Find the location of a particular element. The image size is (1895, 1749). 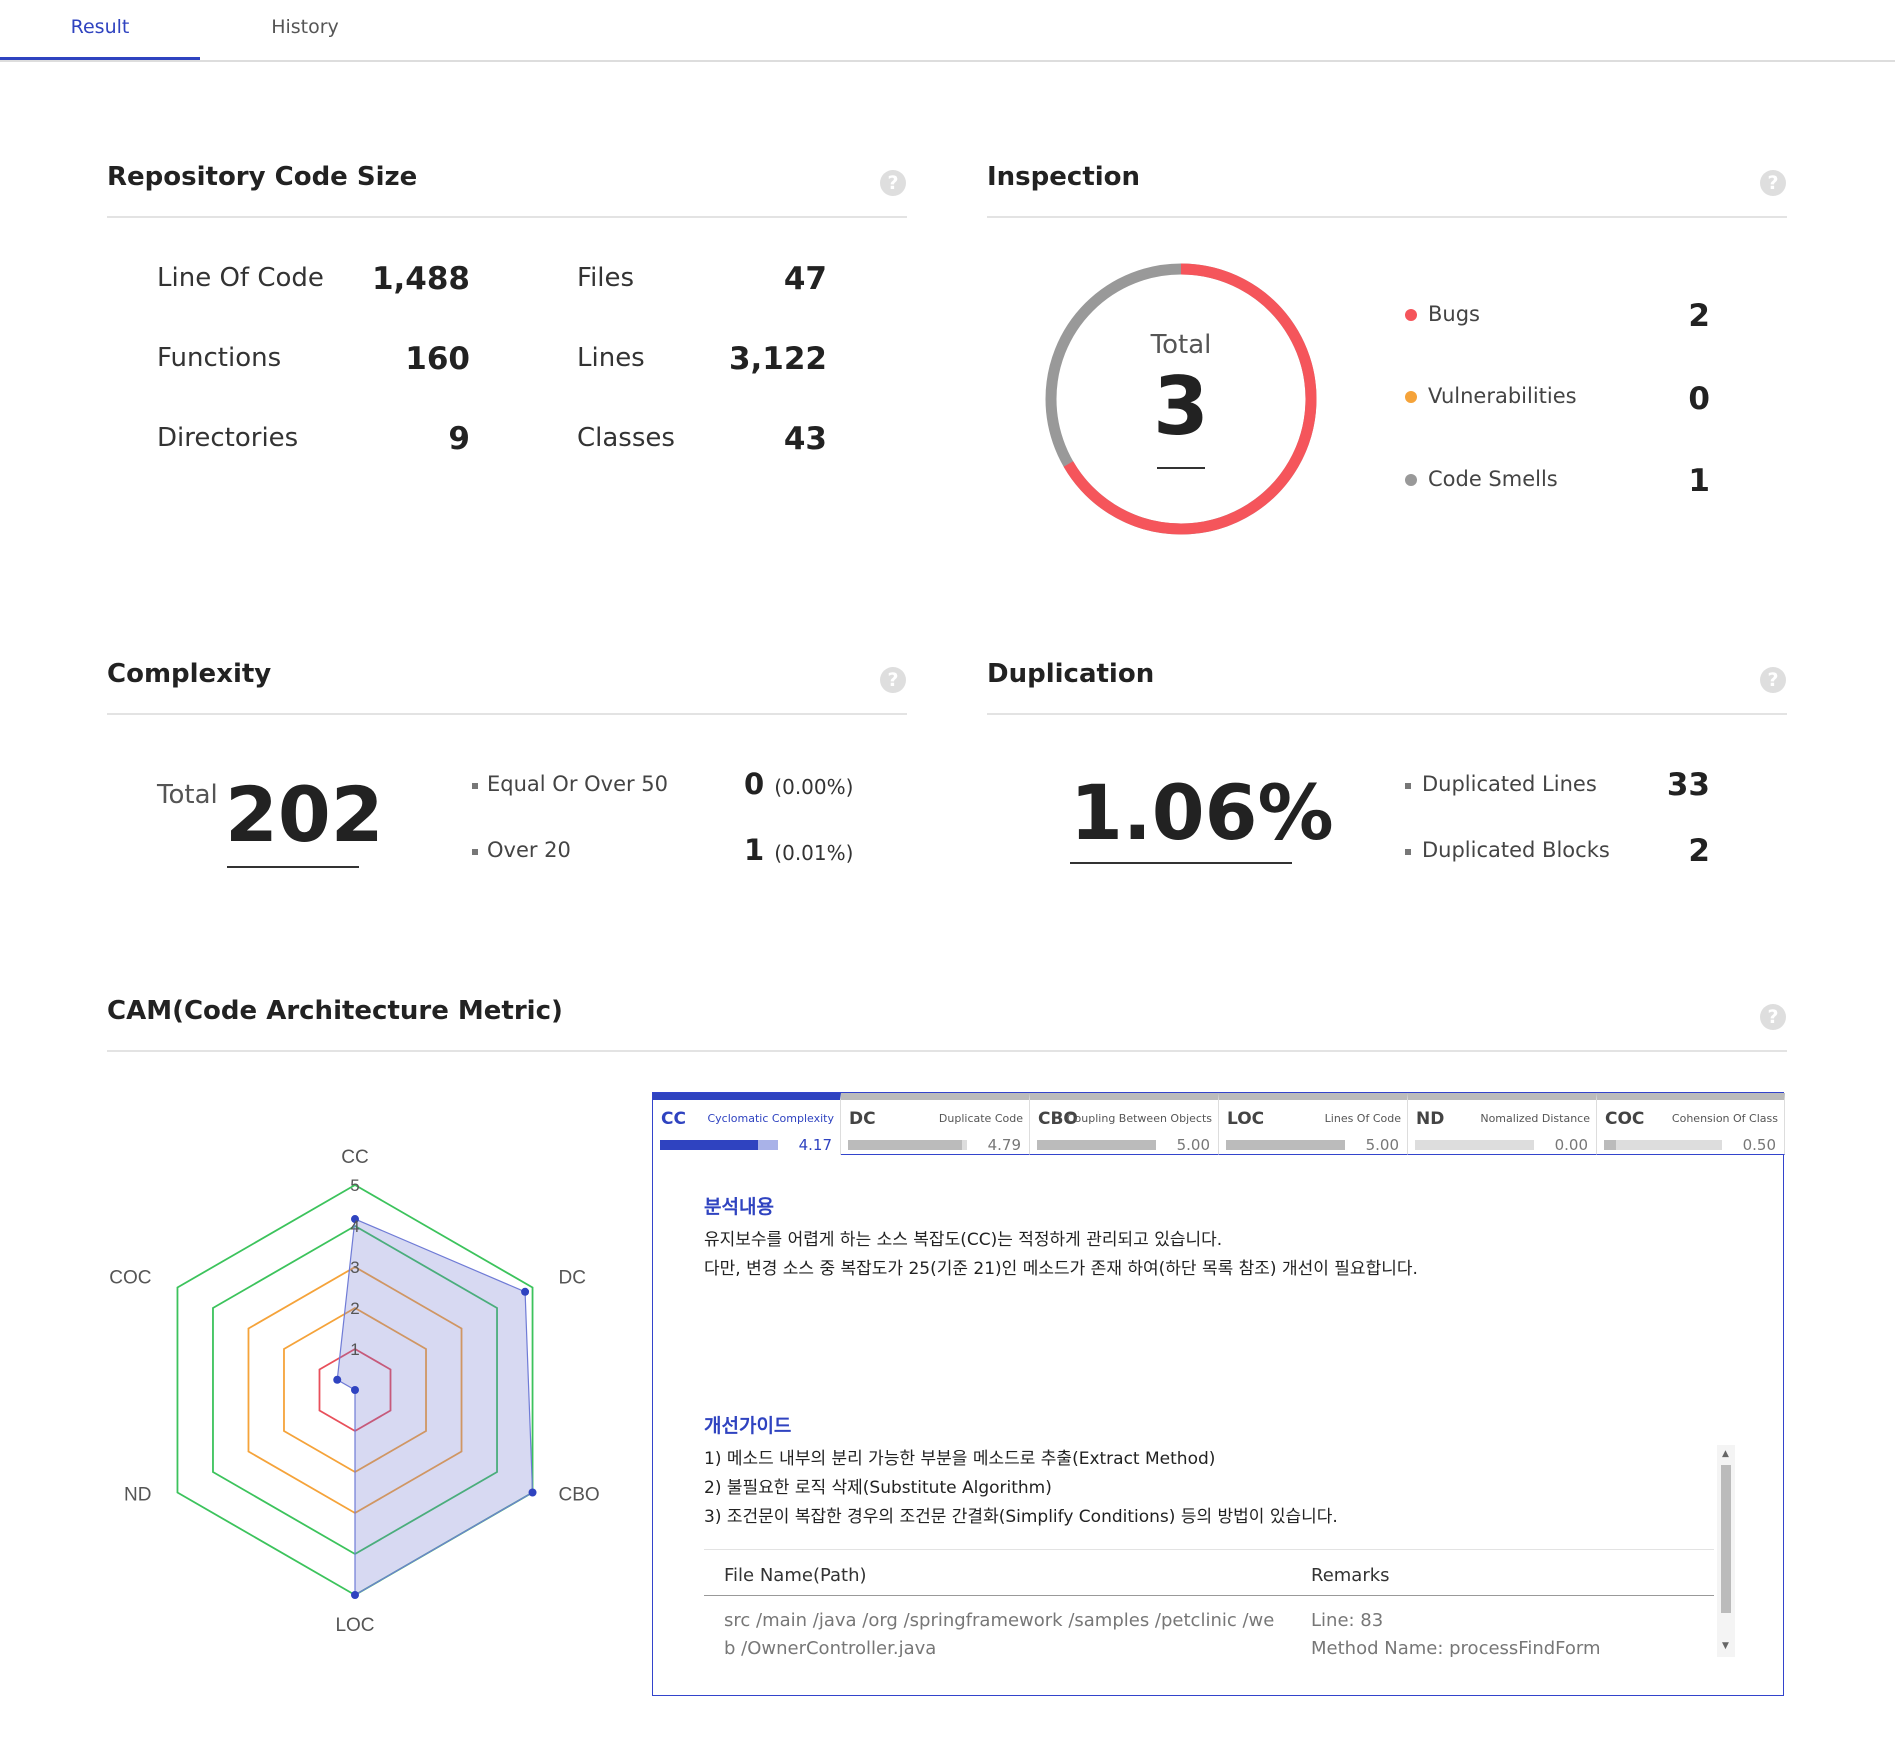

tab-metric-cbo: CBO Coupling Between Objects 5.00 is located at coordinates (1124, 1124).